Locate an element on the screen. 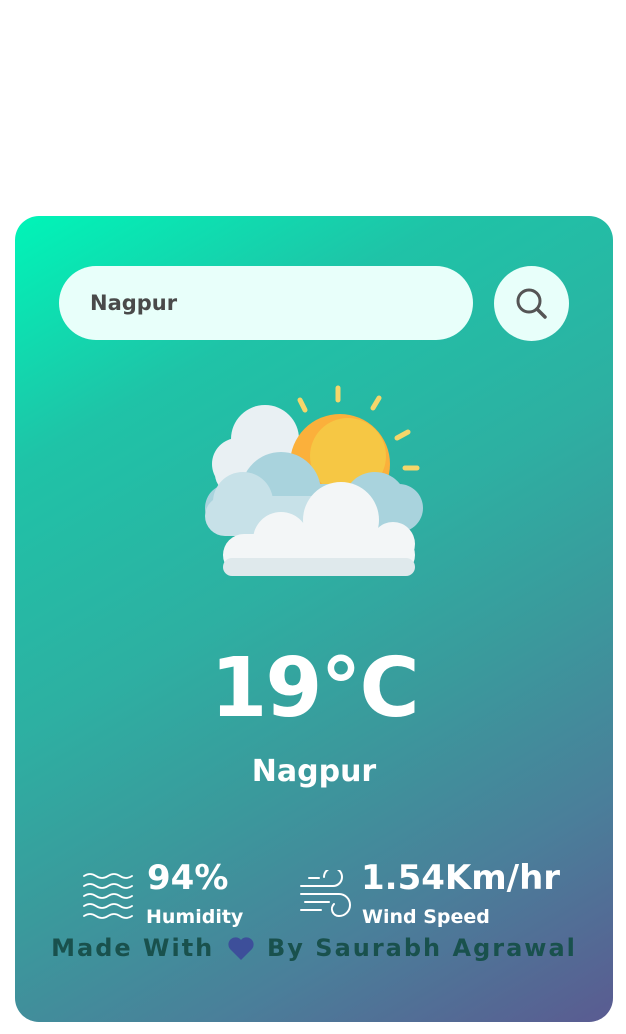 The image size is (626, 1034). city-name: Nagpur is located at coordinates (314, 771).